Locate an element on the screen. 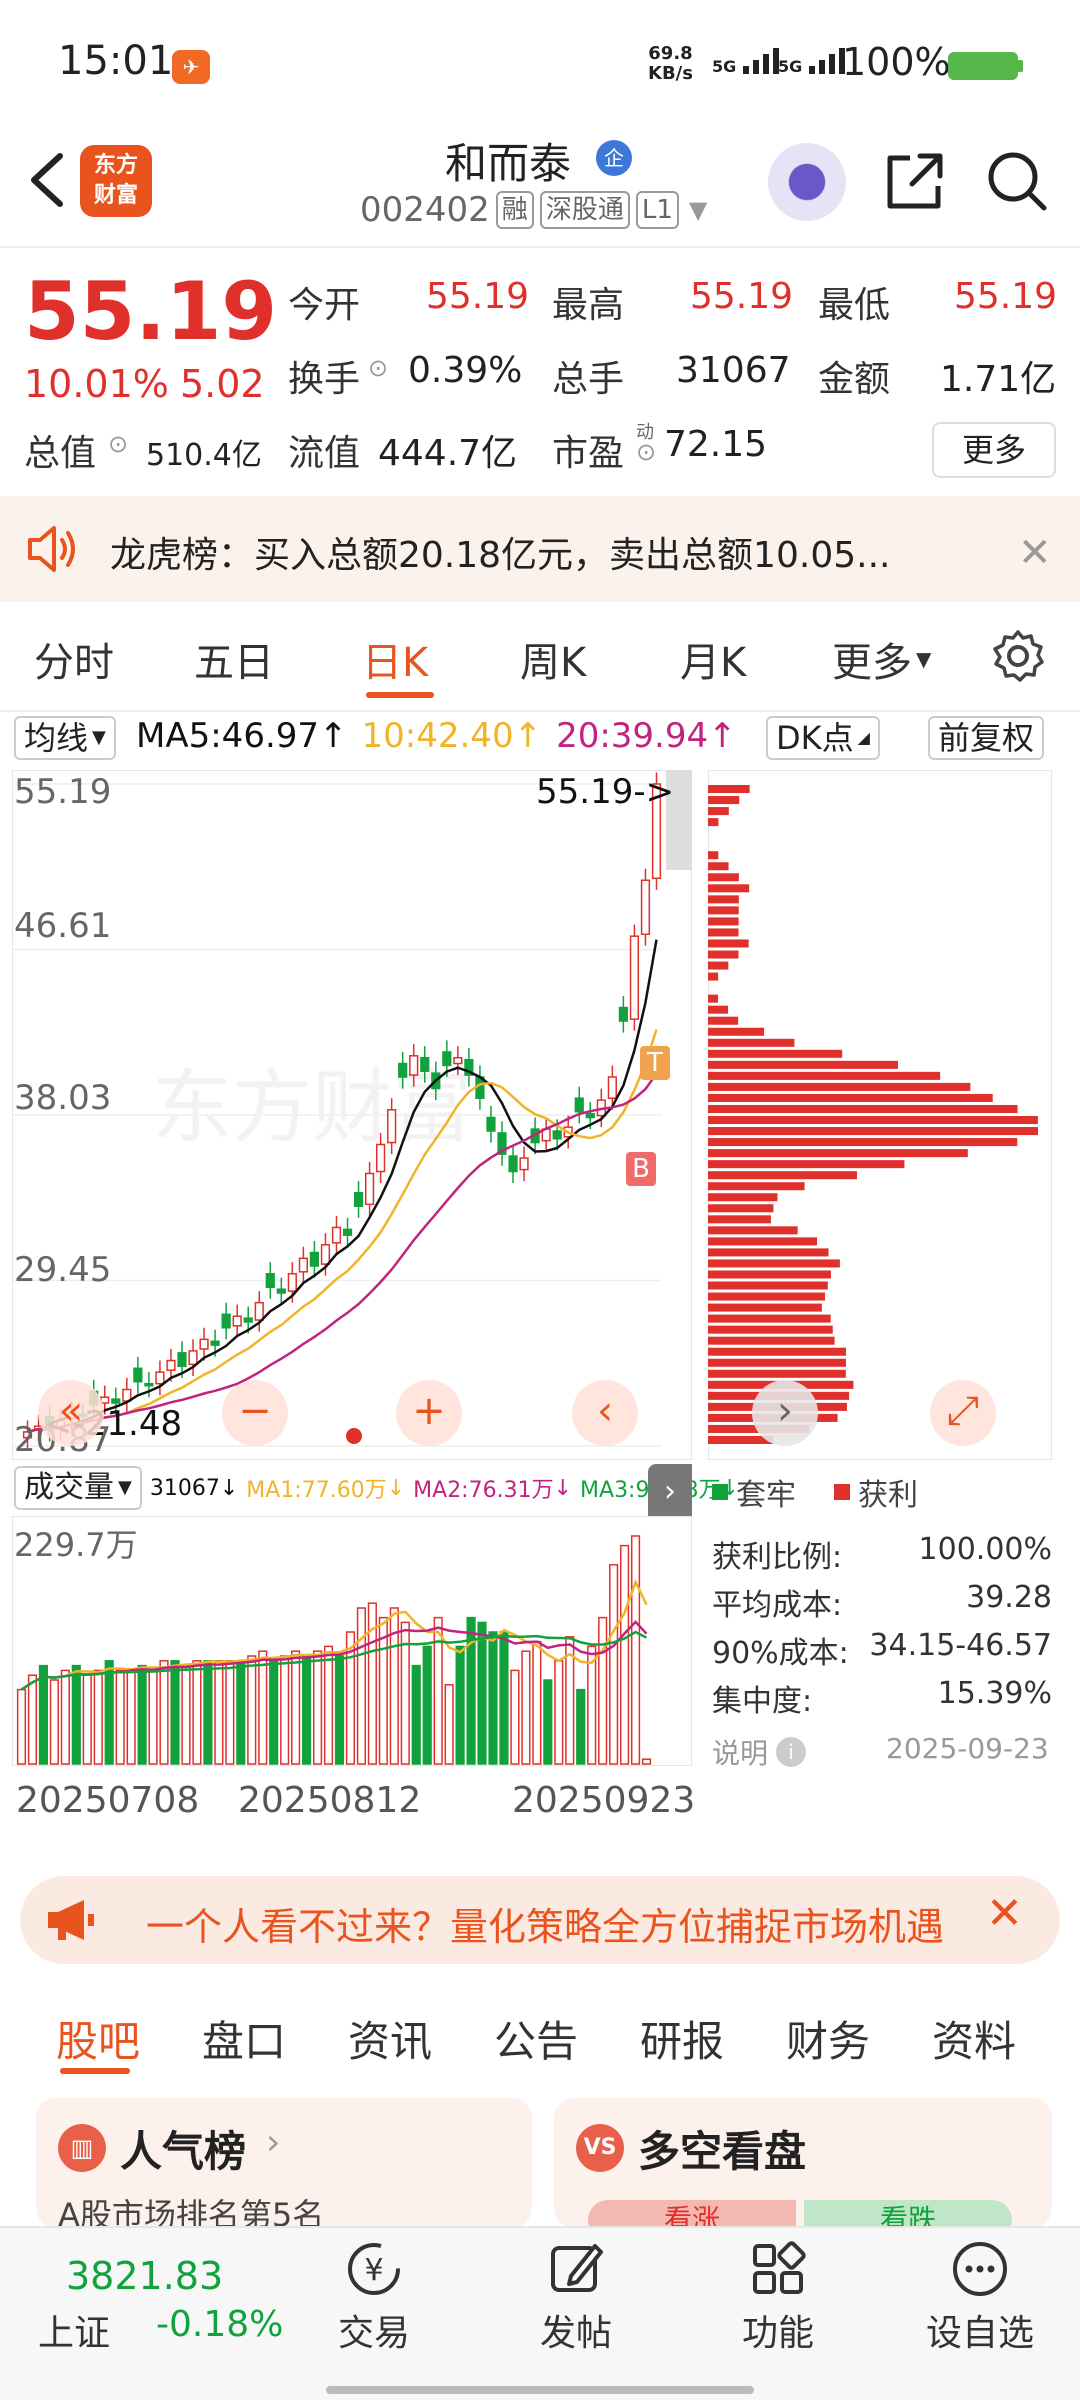 This screenshot has height=2400, width=1080. ma10-value: 10:42.40 is located at coordinates (437, 736).